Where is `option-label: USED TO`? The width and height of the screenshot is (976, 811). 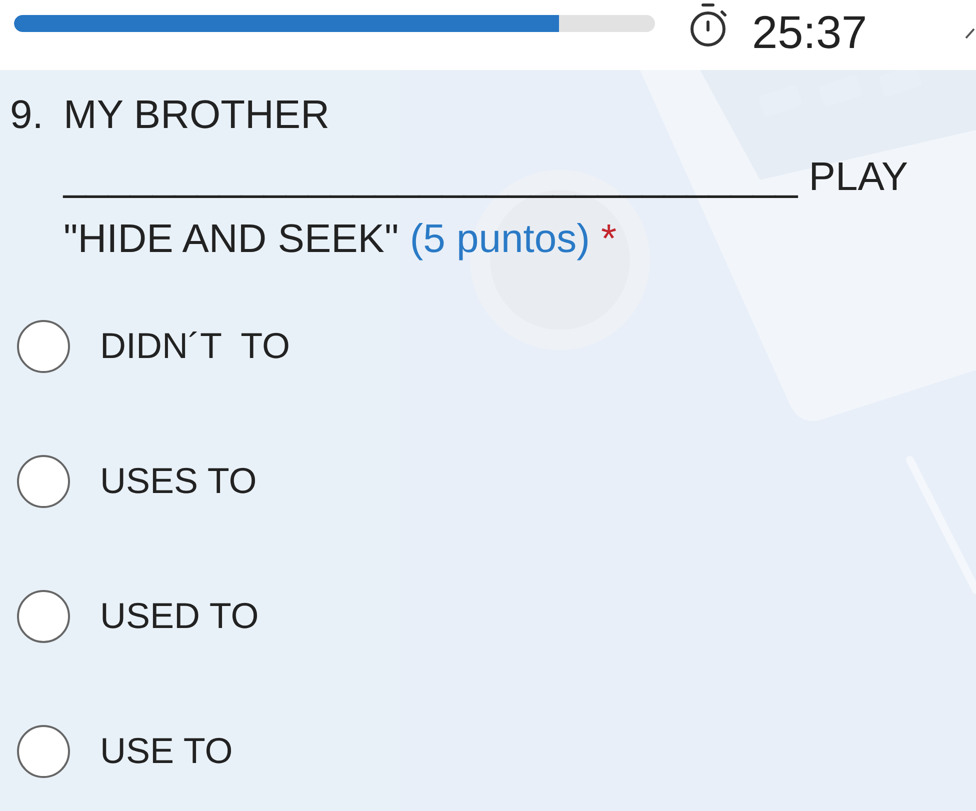 option-label: USED TO is located at coordinates (179, 616).